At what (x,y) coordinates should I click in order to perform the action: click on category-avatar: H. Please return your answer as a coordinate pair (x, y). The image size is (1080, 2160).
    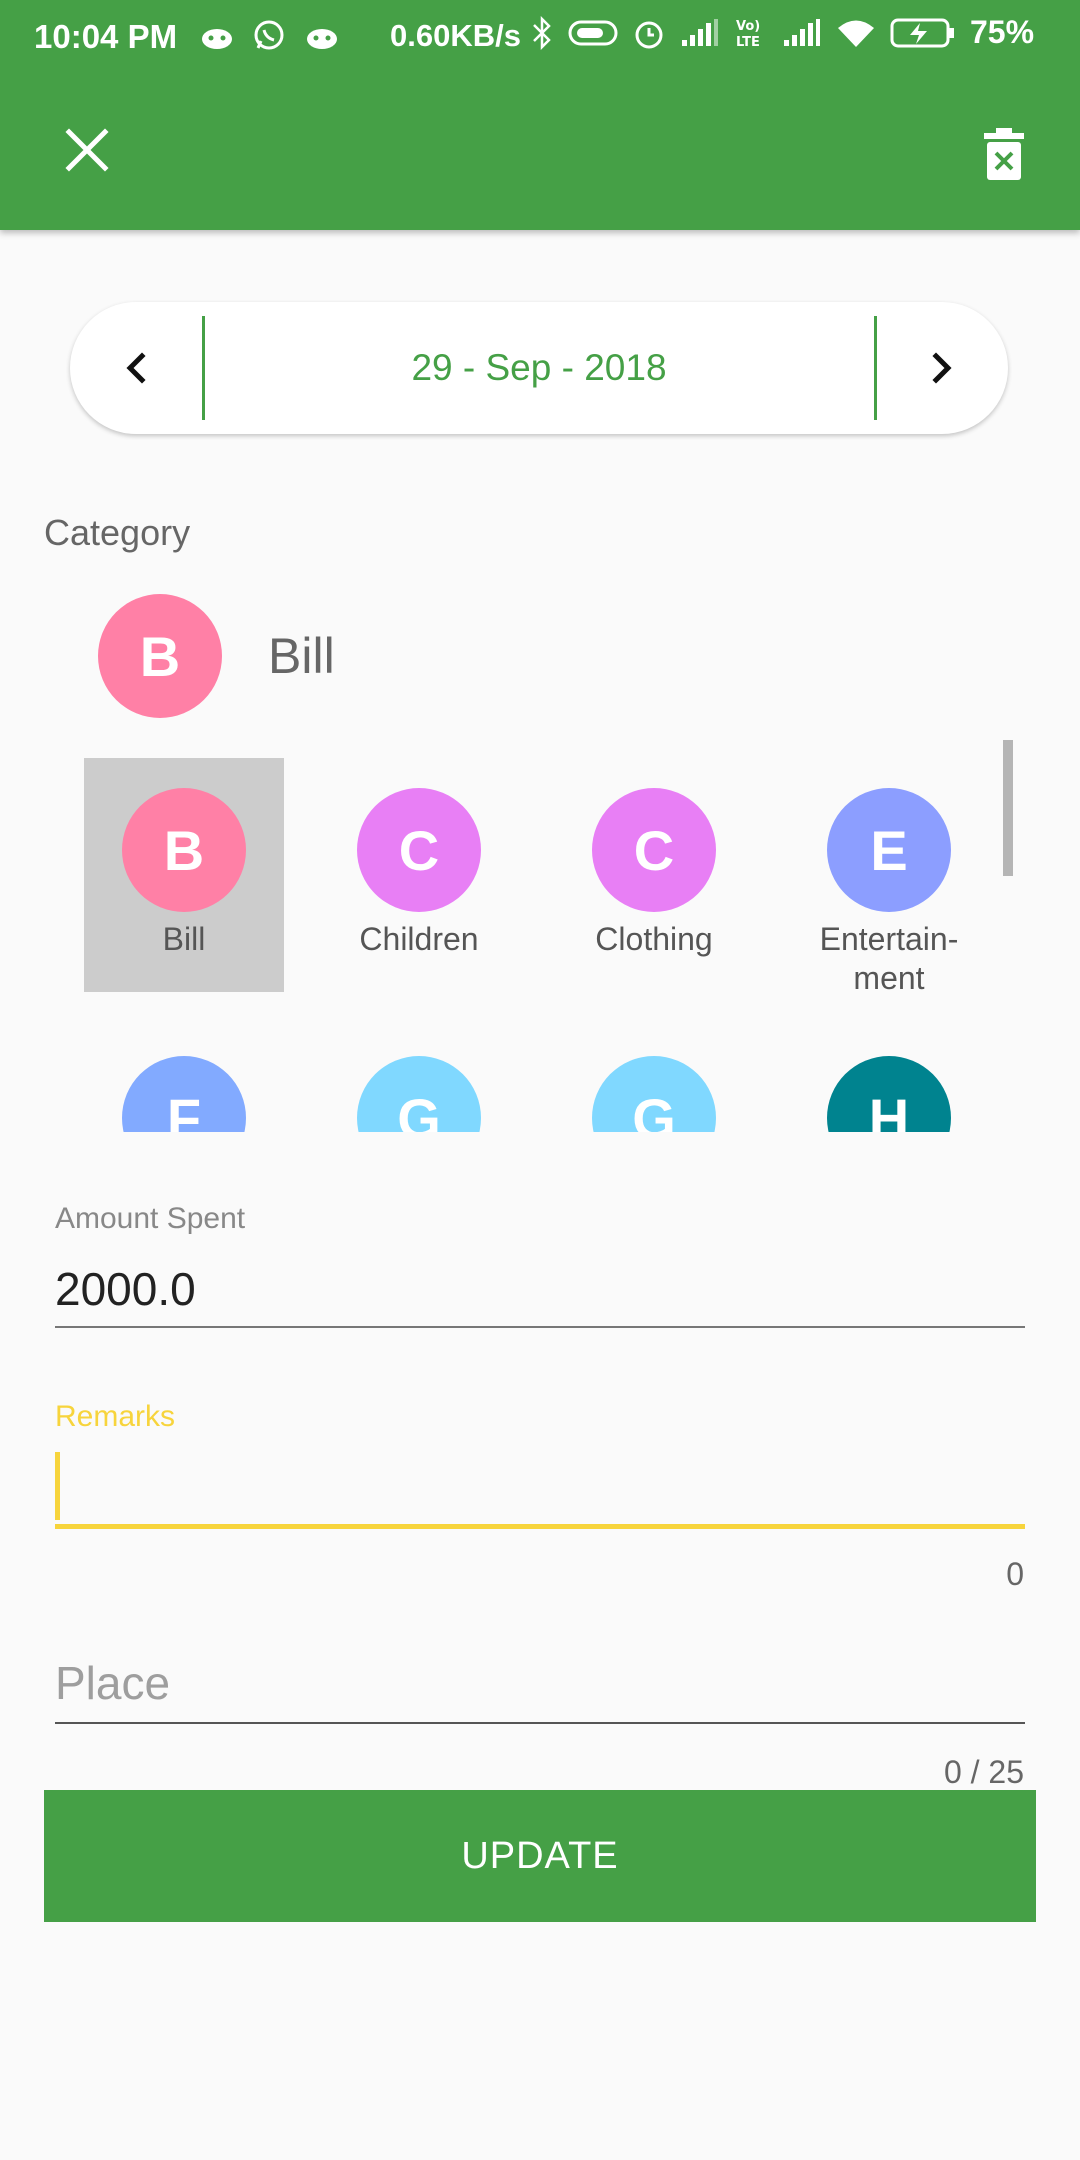
    Looking at the image, I should click on (889, 1094).